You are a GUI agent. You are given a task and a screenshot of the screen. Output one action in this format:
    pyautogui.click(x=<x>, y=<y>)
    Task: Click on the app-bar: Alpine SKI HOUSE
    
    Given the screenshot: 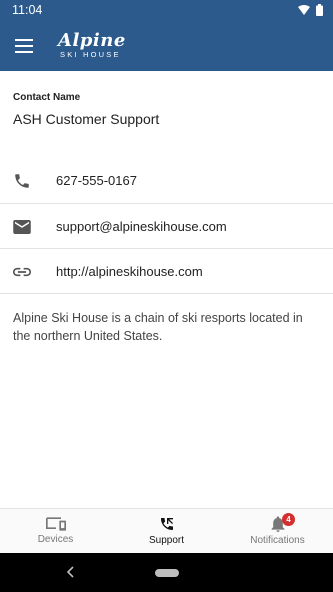 What is the action you would take?
    pyautogui.click(x=166, y=45)
    